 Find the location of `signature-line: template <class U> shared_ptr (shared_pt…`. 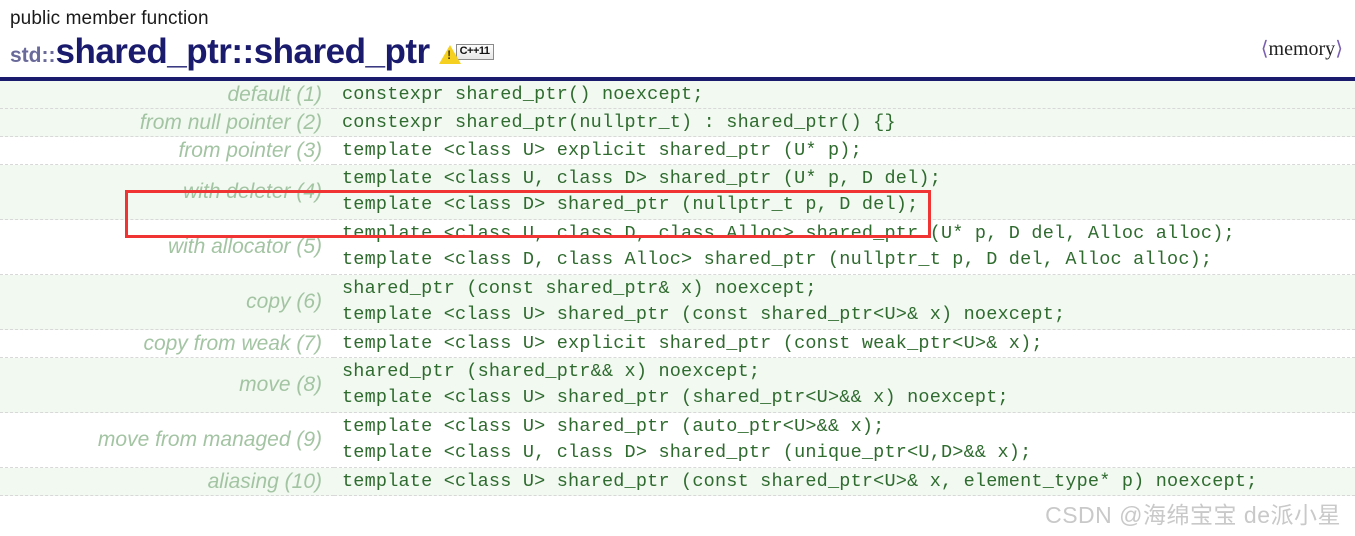

signature-line: template <class U> shared_ptr (shared_pt… is located at coordinates (675, 397).